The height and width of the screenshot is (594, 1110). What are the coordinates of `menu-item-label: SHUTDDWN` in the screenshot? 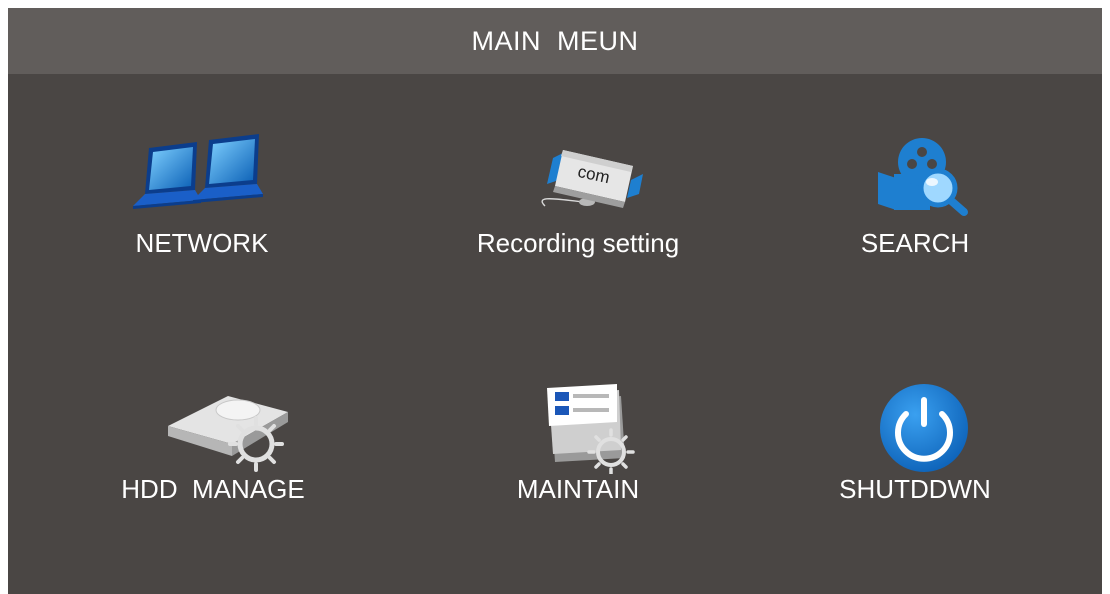 It's located at (915, 489).